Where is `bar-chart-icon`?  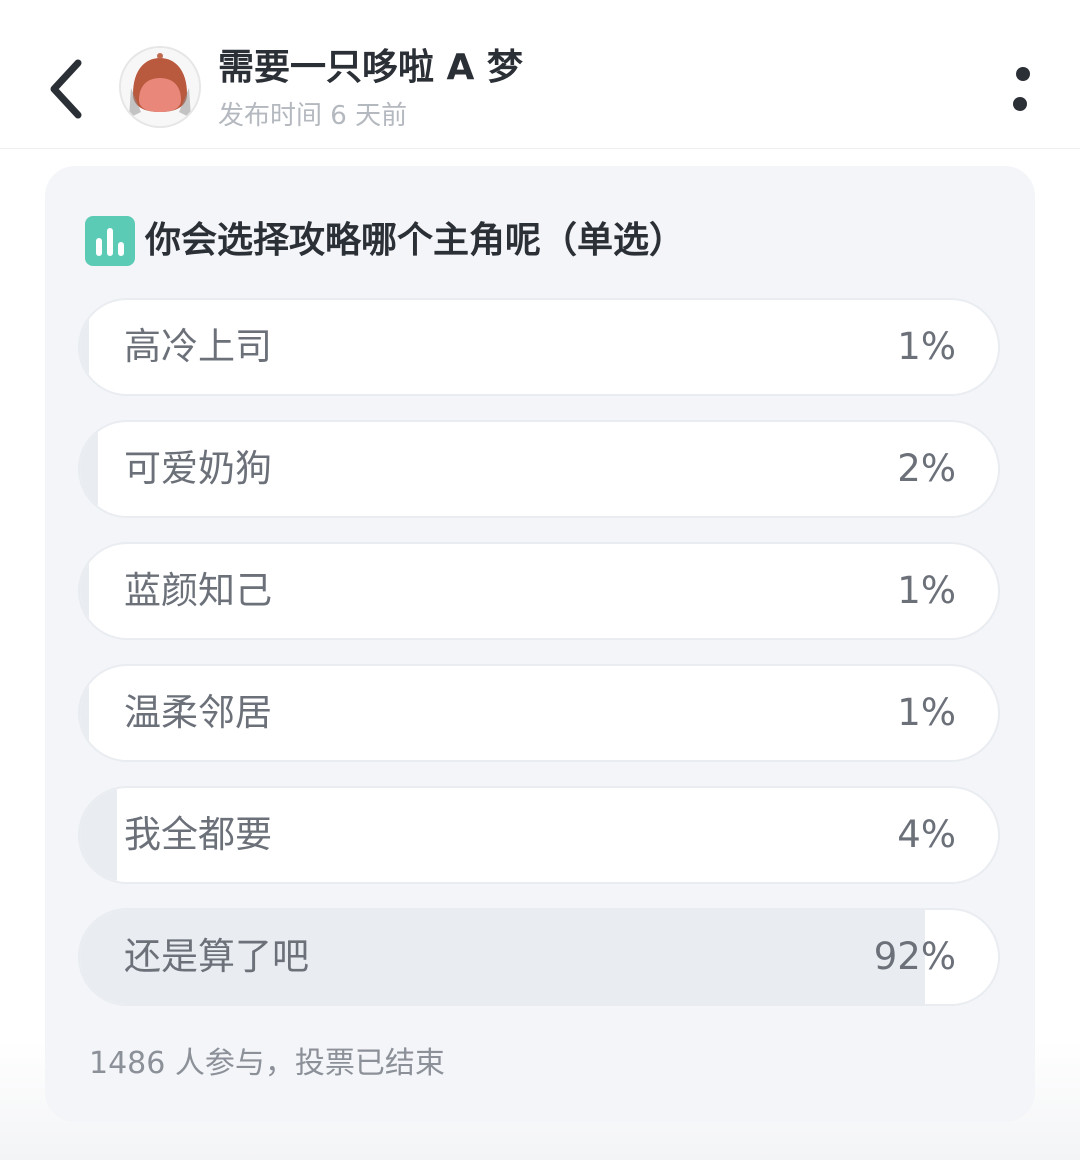
bar-chart-icon is located at coordinates (110, 241).